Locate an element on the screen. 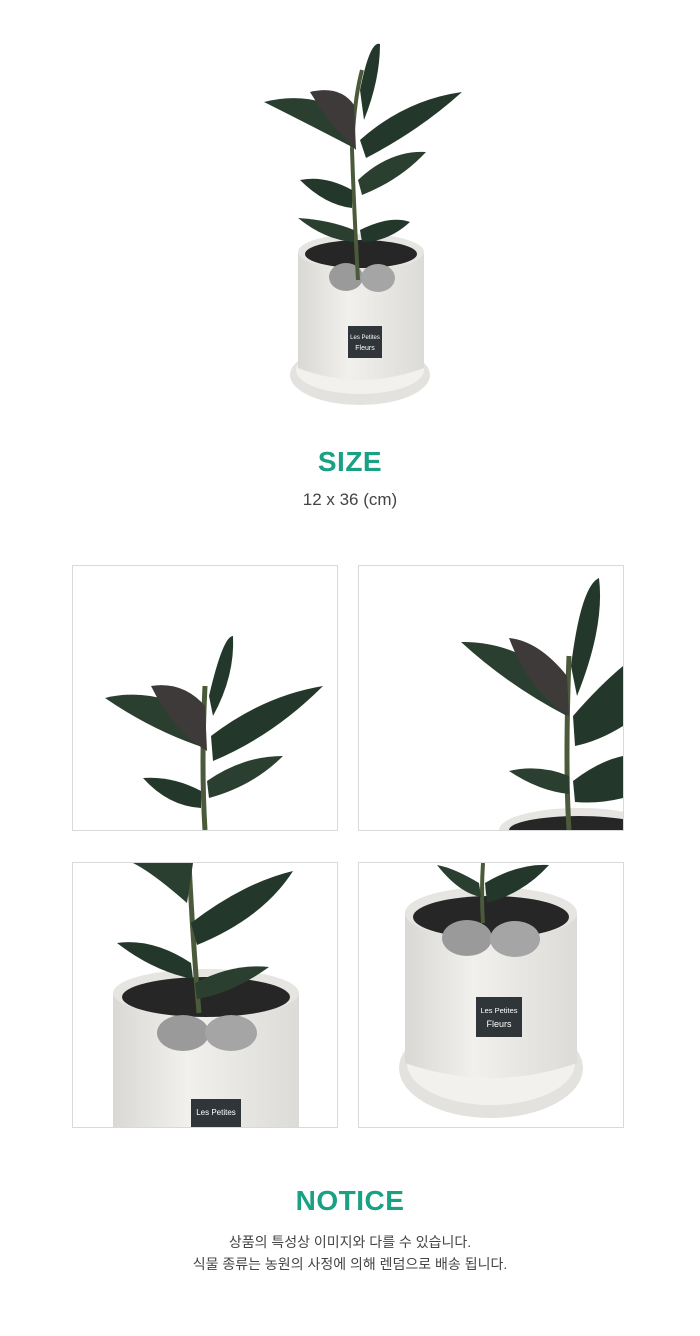 The height and width of the screenshot is (1336, 700). hero-product-image: Les Petites Fleurs is located at coordinates (350, 230).